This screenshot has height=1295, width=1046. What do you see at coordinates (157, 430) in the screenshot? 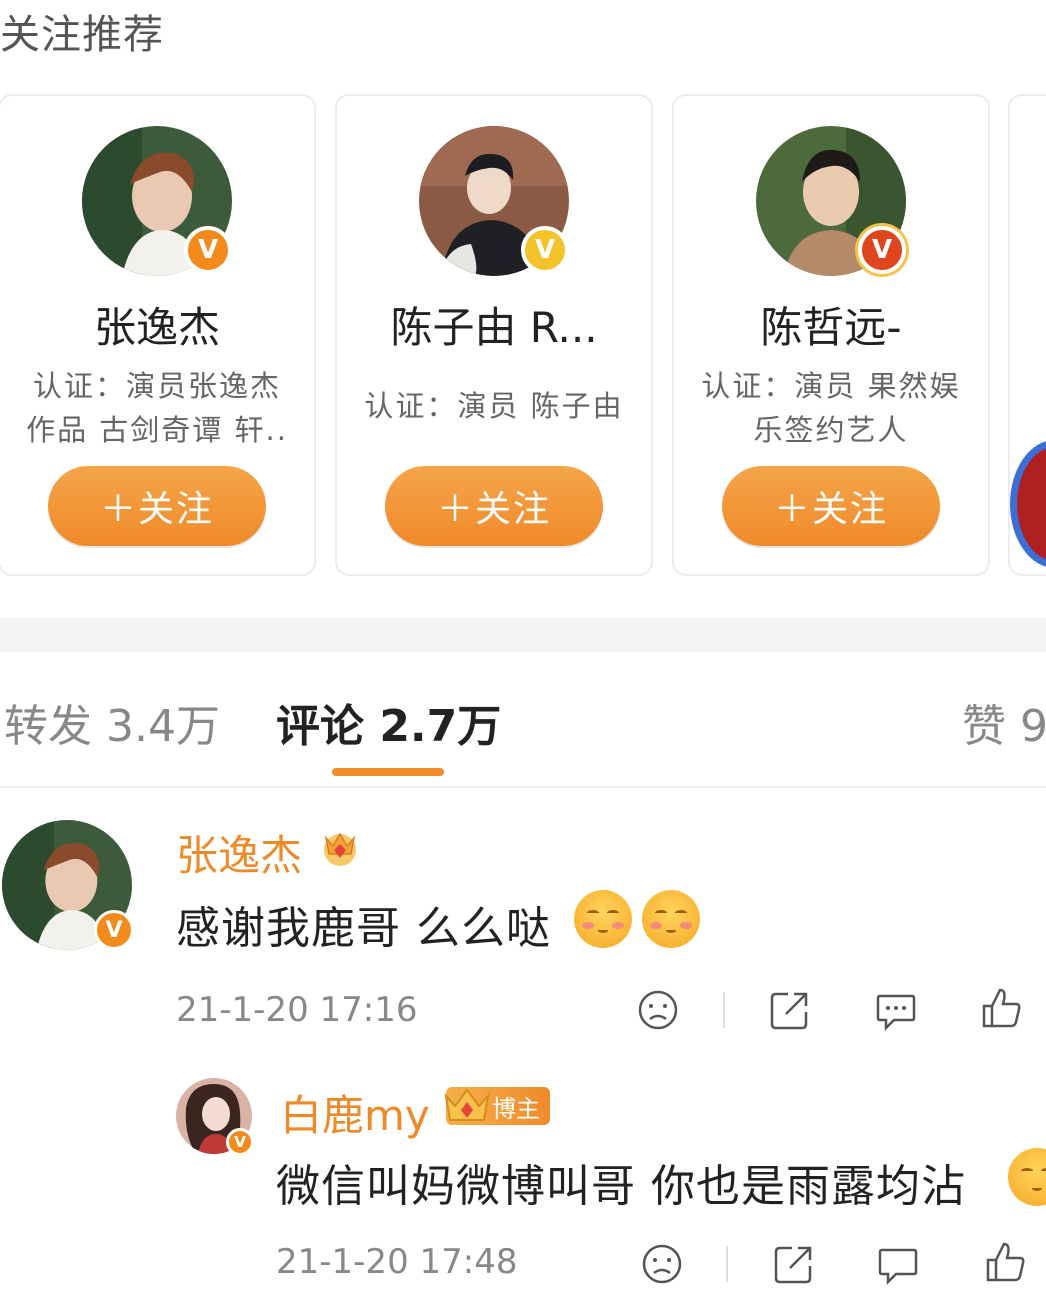
I see `card-desc-line: 作品 古剑奇谭 轩..` at bounding box center [157, 430].